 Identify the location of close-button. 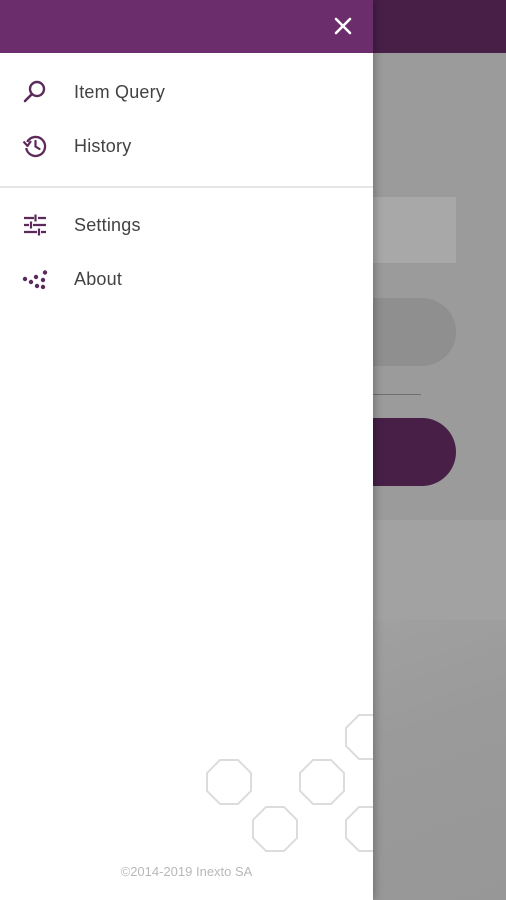
(343, 26).